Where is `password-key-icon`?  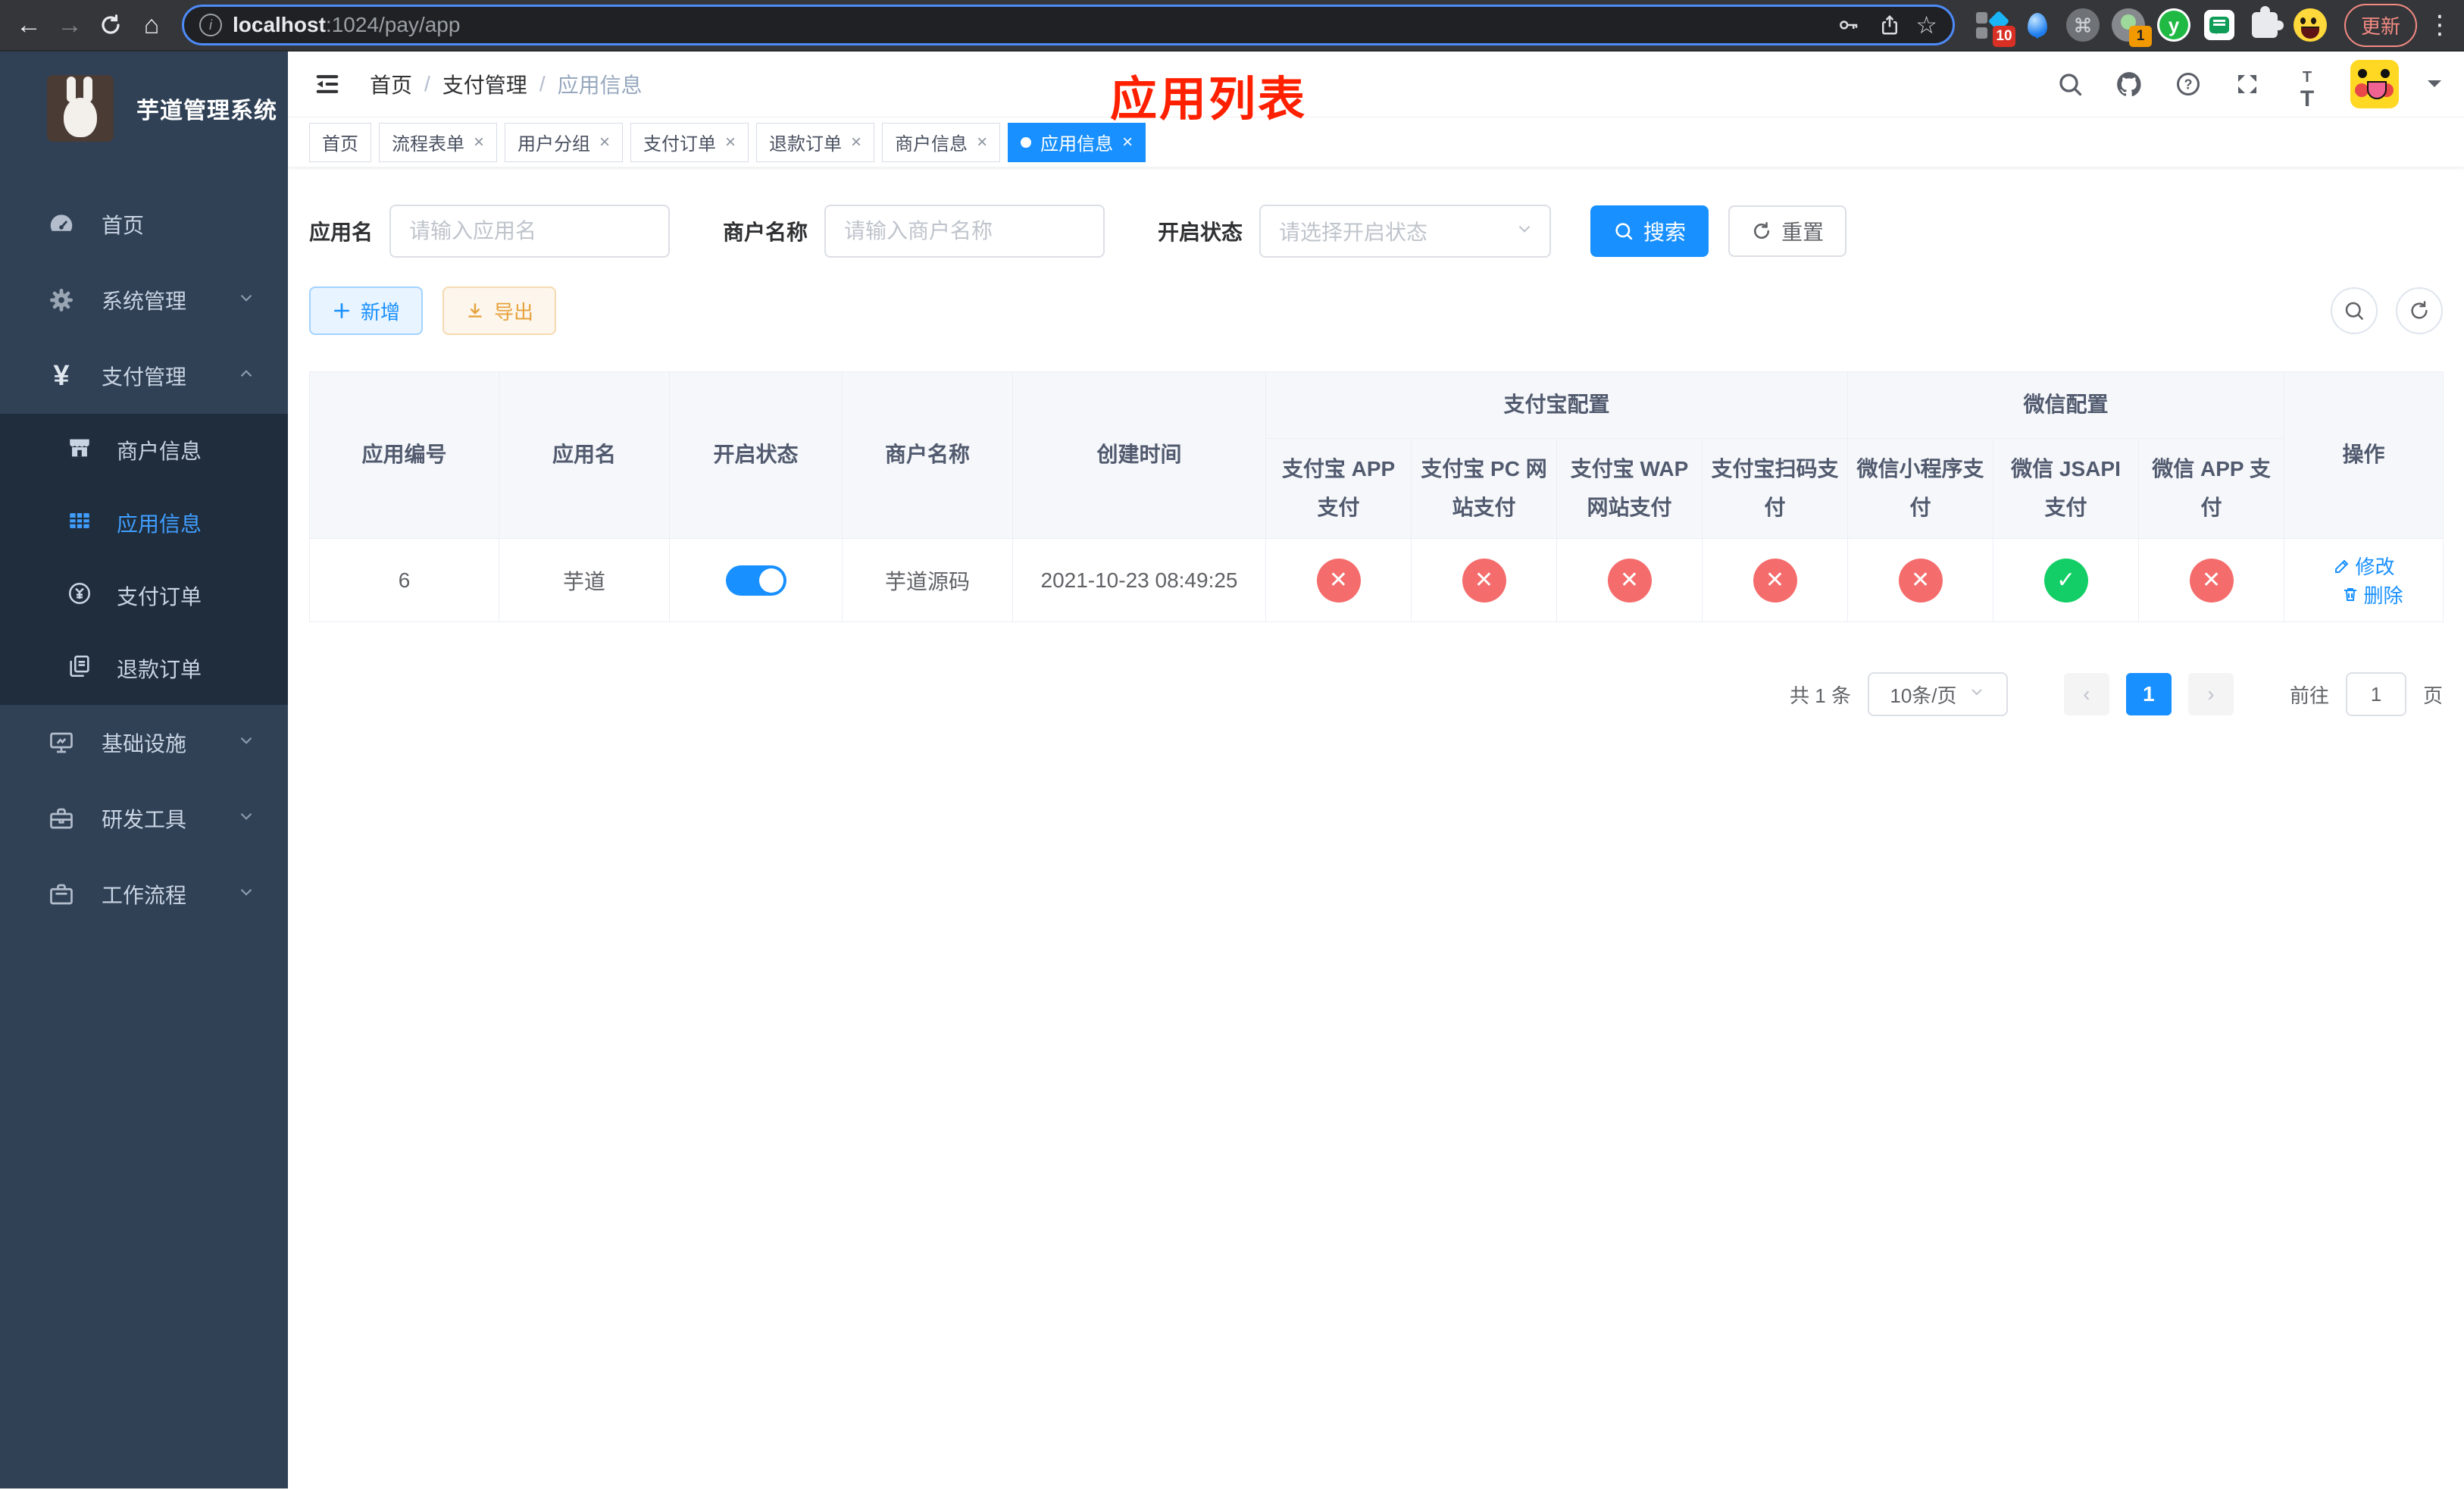
password-key-icon is located at coordinates (1849, 25).